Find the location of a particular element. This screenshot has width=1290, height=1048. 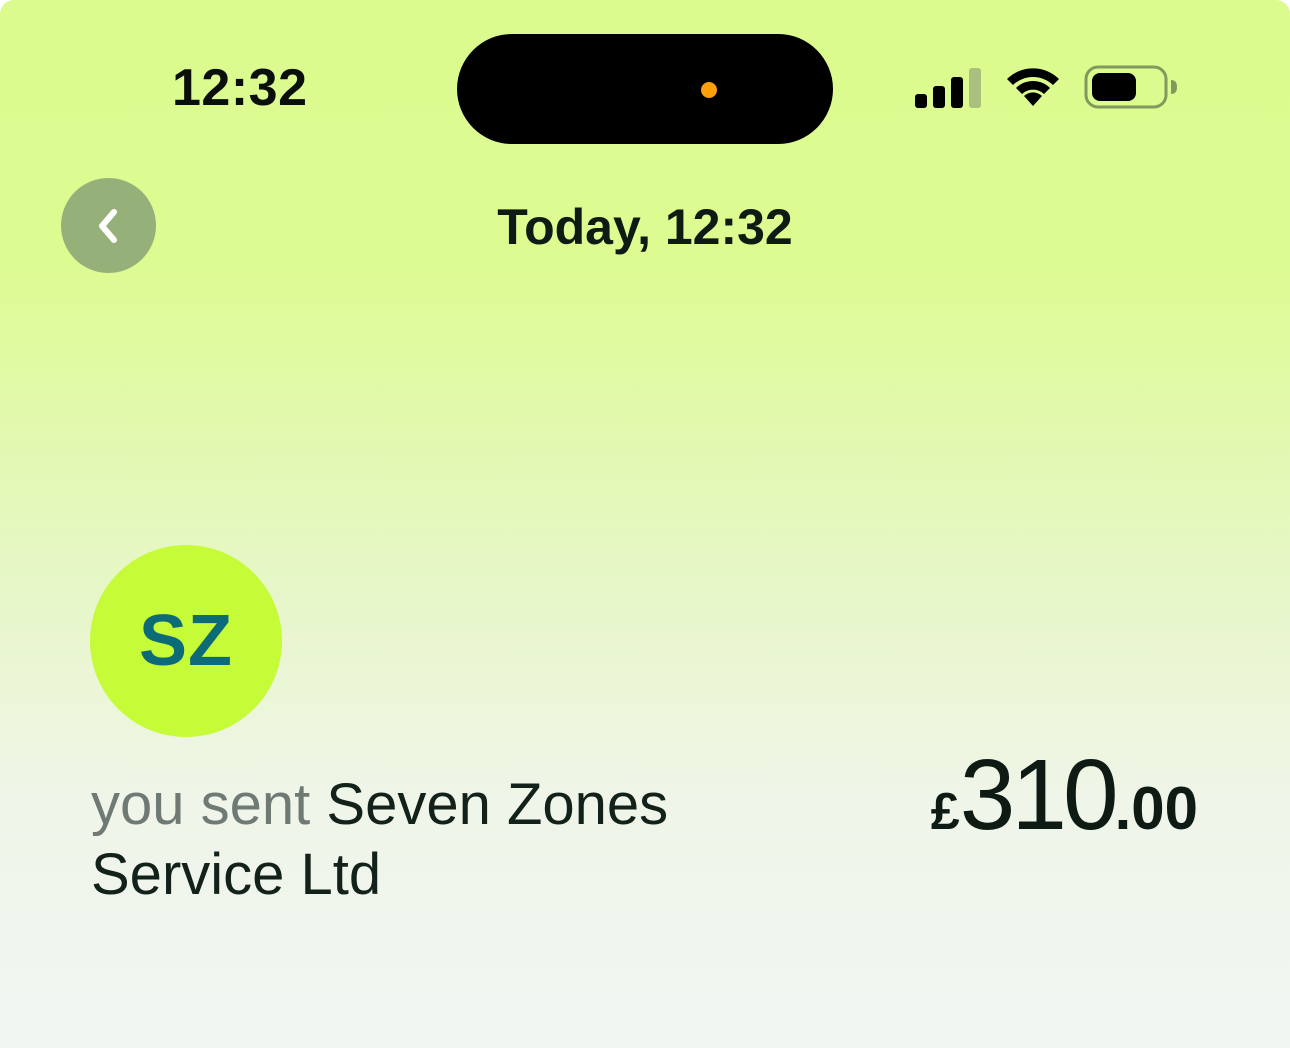

amount-minor: .00 is located at coordinates (1156, 808).